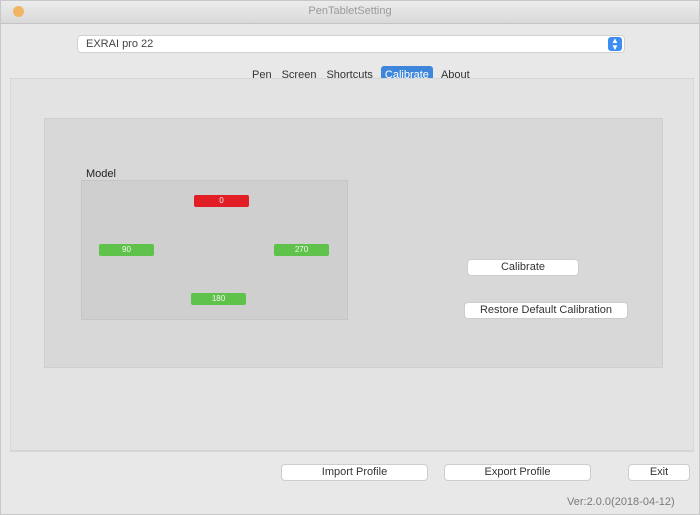  What do you see at coordinates (517, 472) in the screenshot?
I see `export-profile-button: Export Profile` at bounding box center [517, 472].